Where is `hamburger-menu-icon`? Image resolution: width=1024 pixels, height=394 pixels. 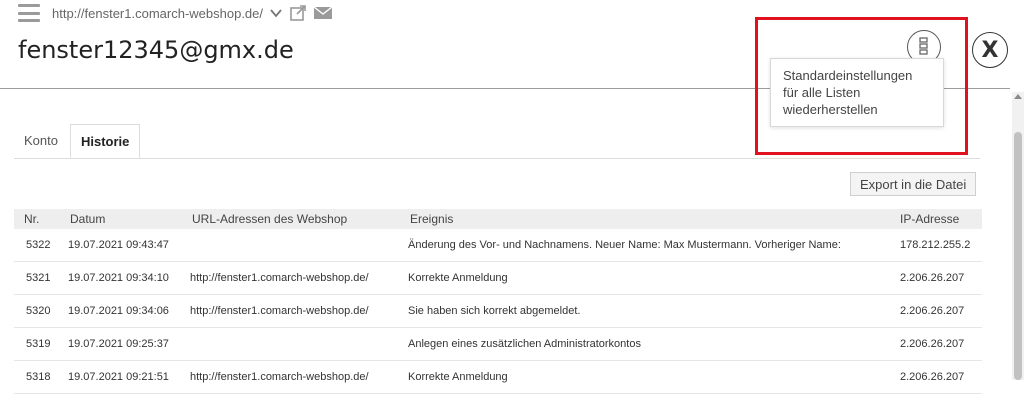
hamburger-menu-icon is located at coordinates (29, 13).